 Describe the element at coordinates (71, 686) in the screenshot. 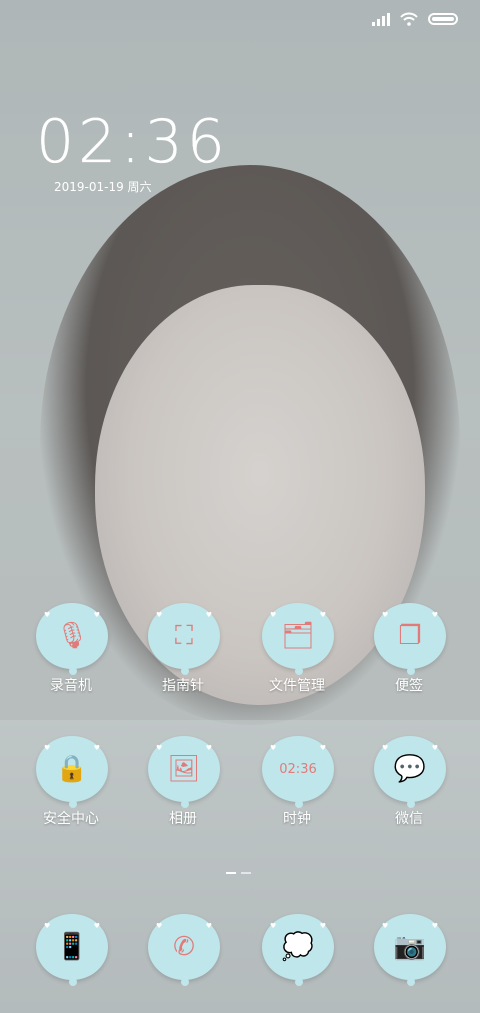

I see `app-label: 录音机` at that location.